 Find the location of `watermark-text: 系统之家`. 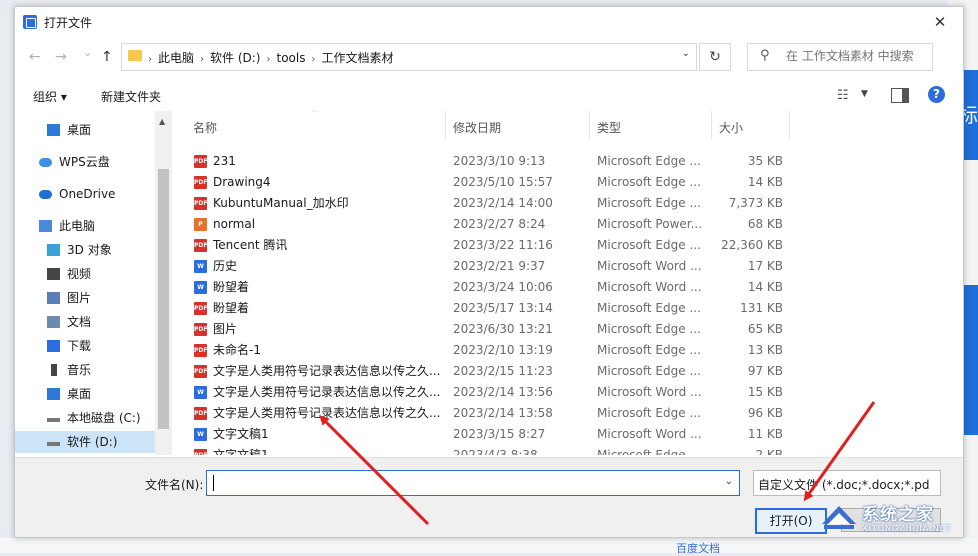

watermark-text: 系统之家 is located at coordinates (898, 515).